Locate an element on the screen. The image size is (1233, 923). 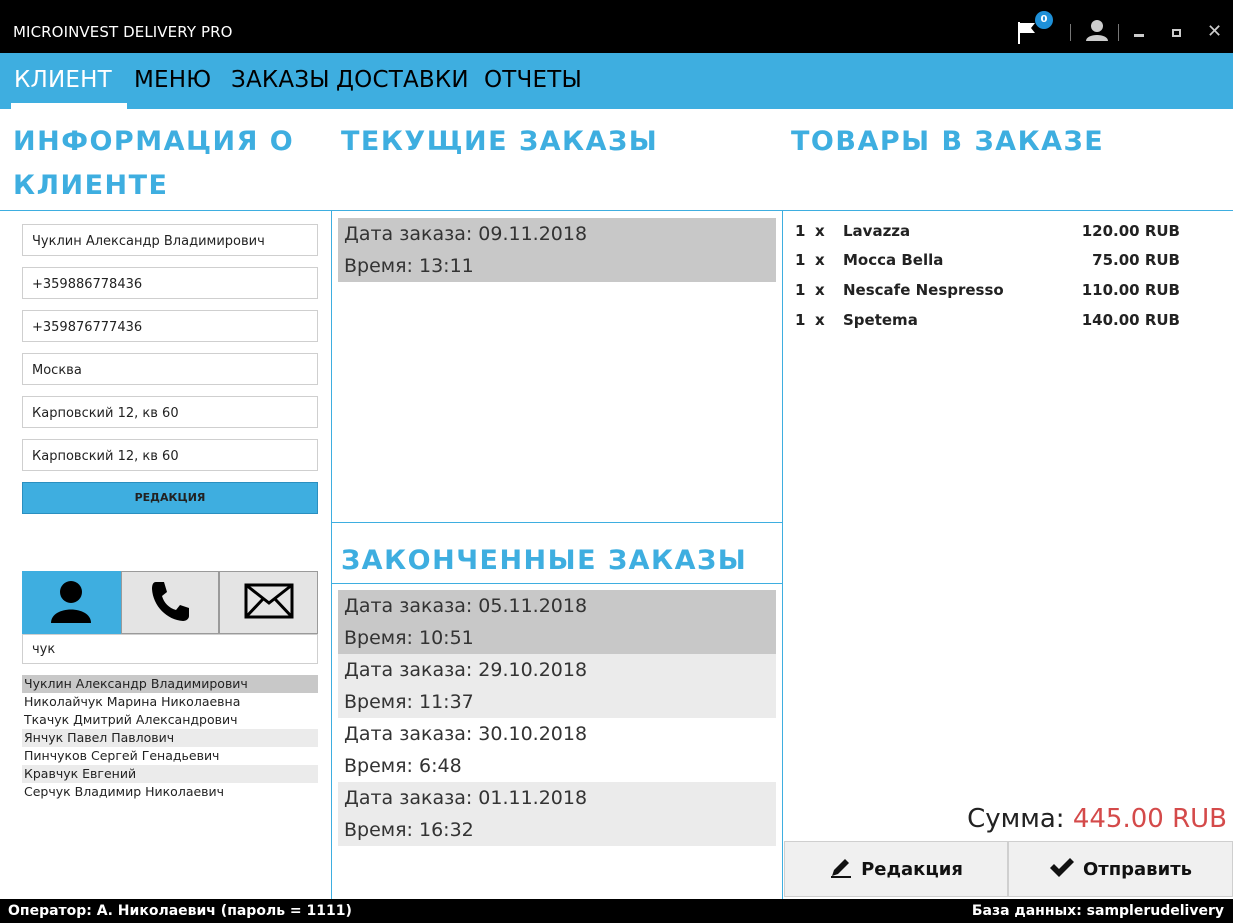
search-mode-tabs is located at coordinates (170, 602).